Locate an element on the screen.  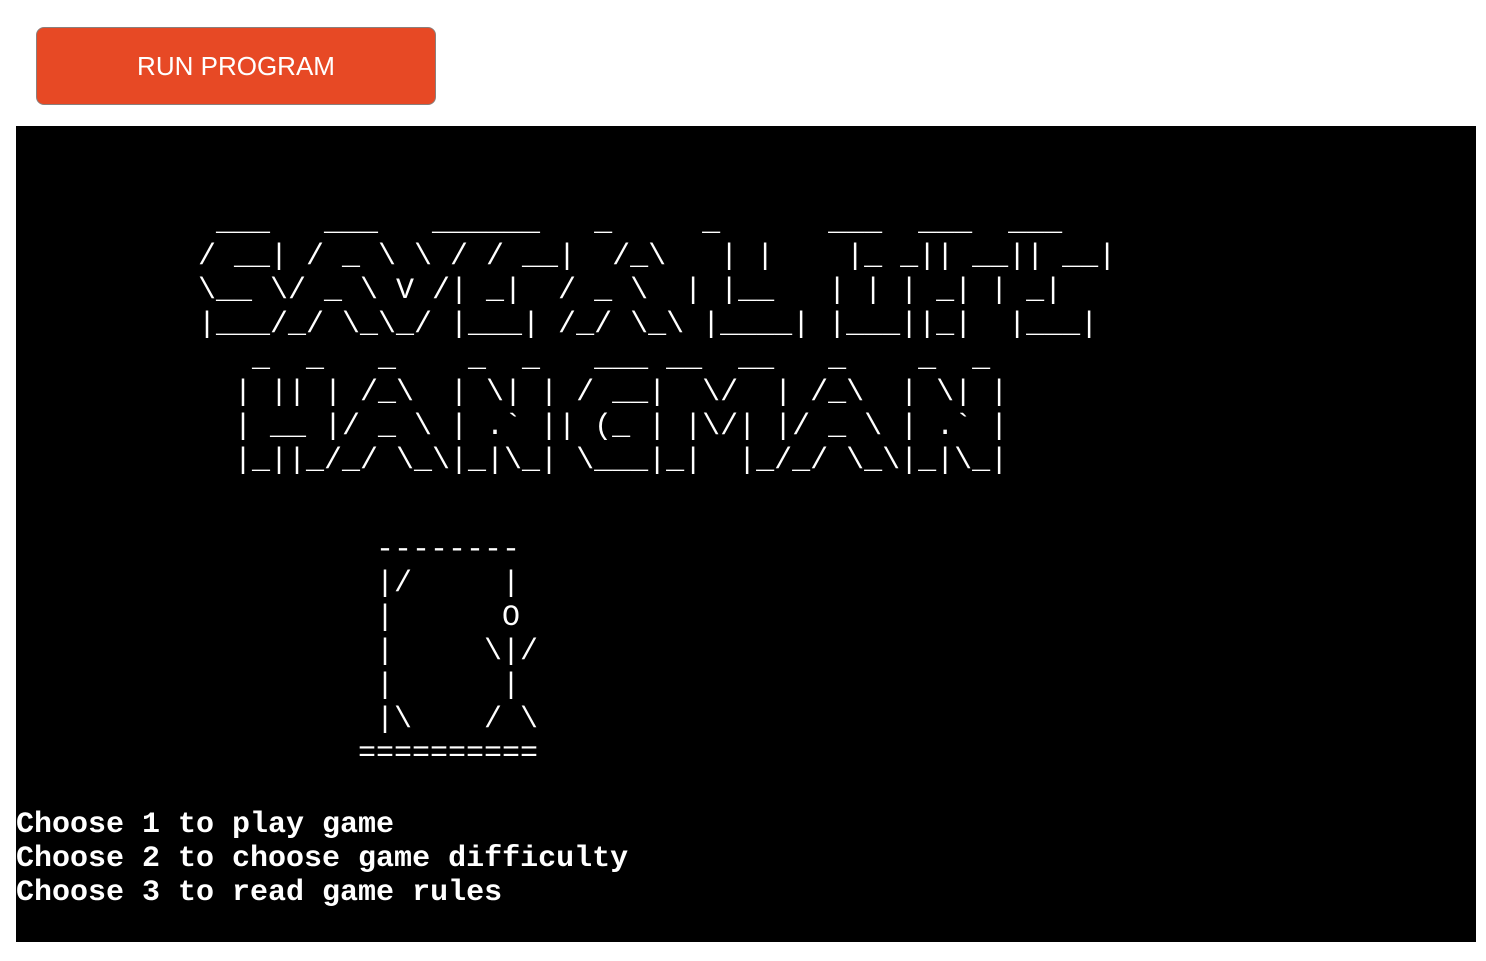
menu-option-rules: Choose 3 to read game rules is located at coordinates (259, 893).